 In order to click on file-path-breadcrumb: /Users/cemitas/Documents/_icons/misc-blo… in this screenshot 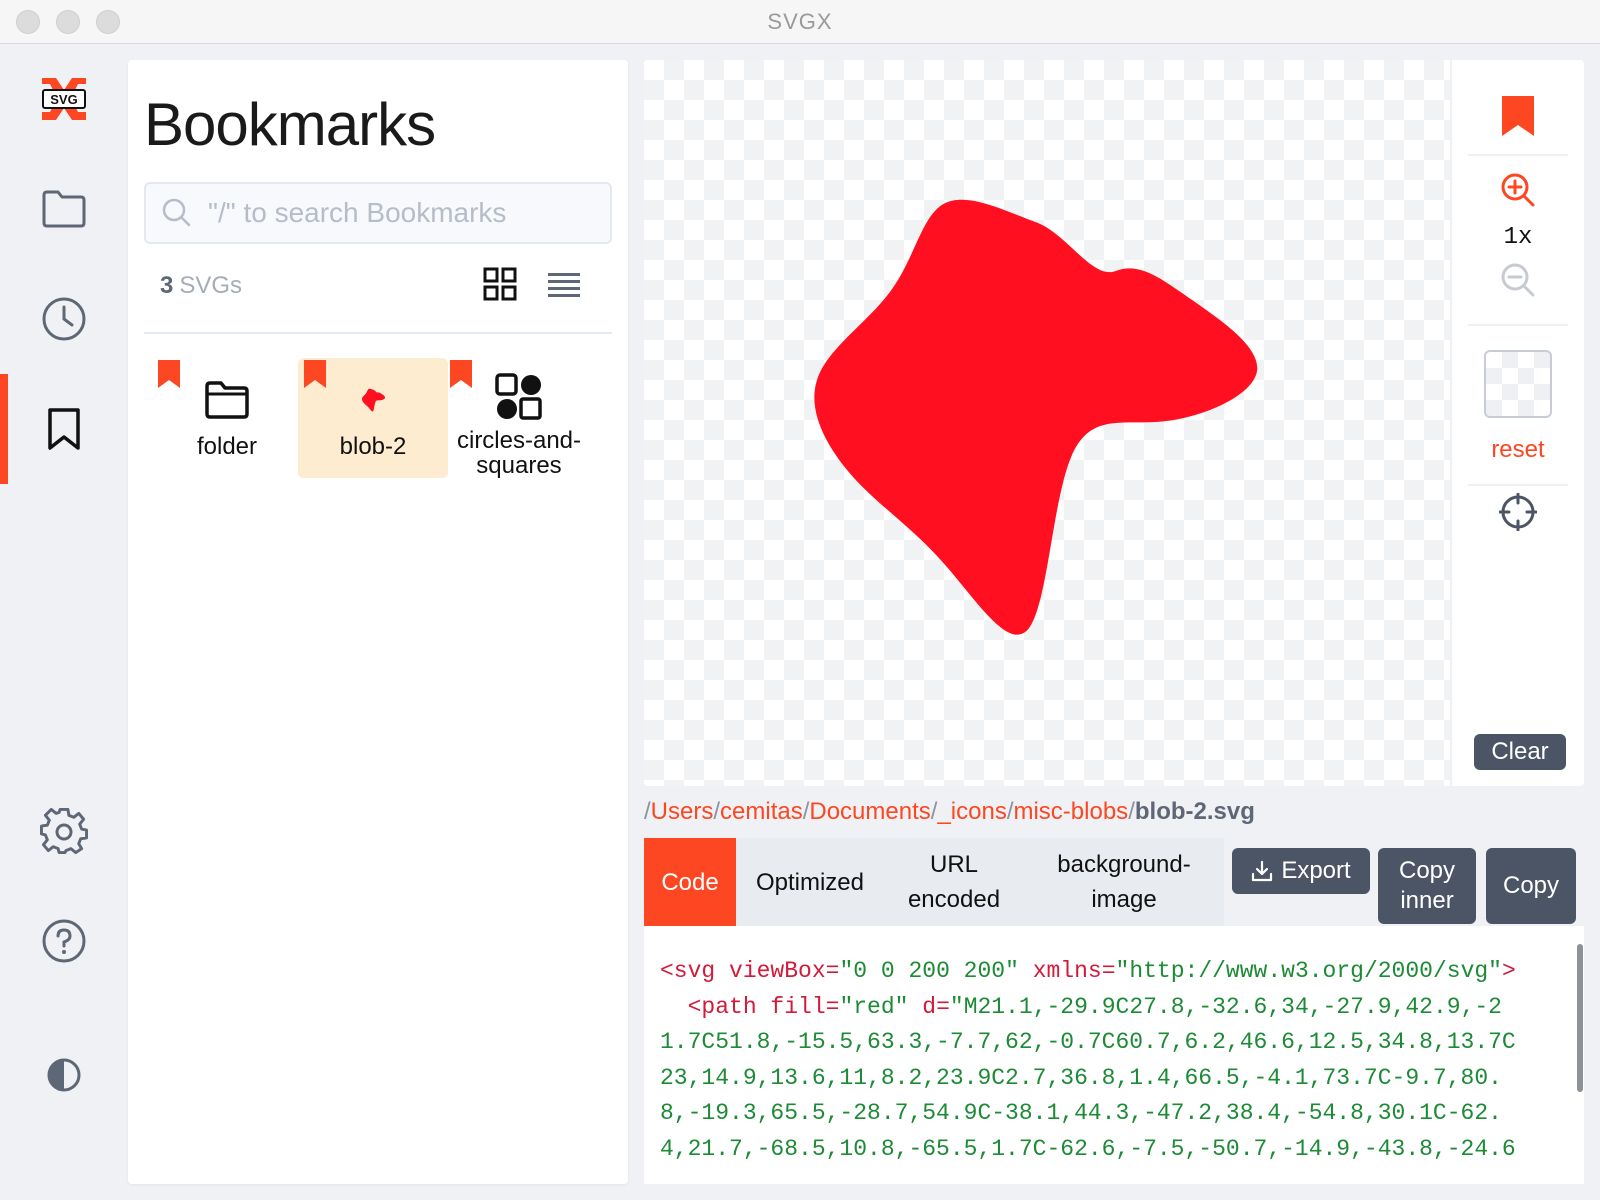, I will do `click(949, 812)`.